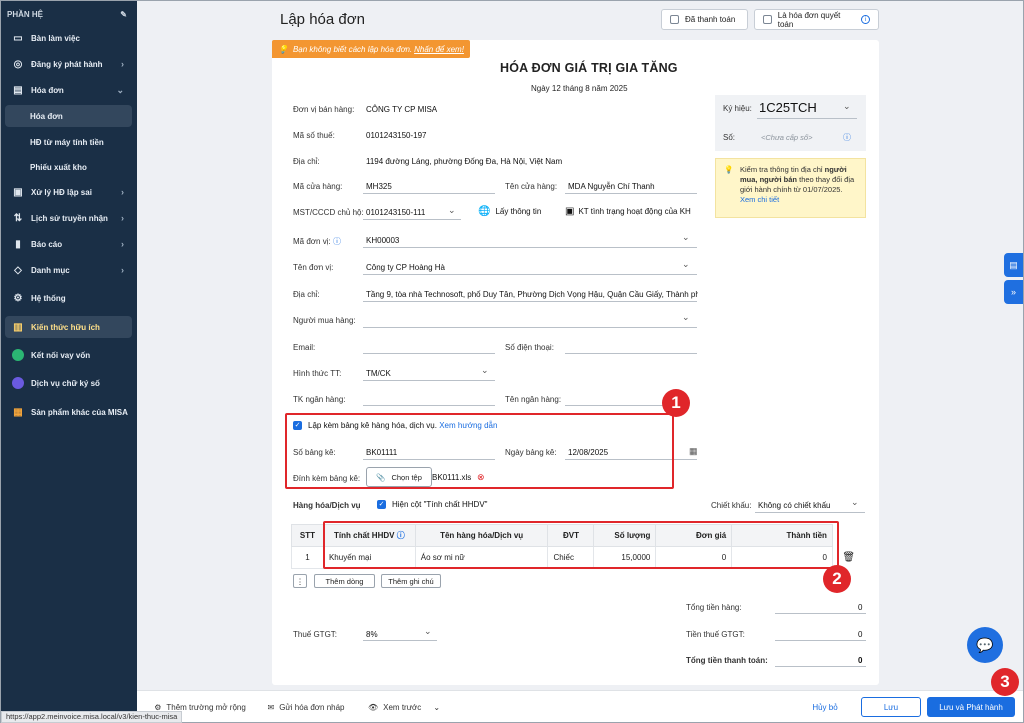  I want to click on sidebar-item-register: ◎ Đăng ký phát hành ›, so click(68, 64).